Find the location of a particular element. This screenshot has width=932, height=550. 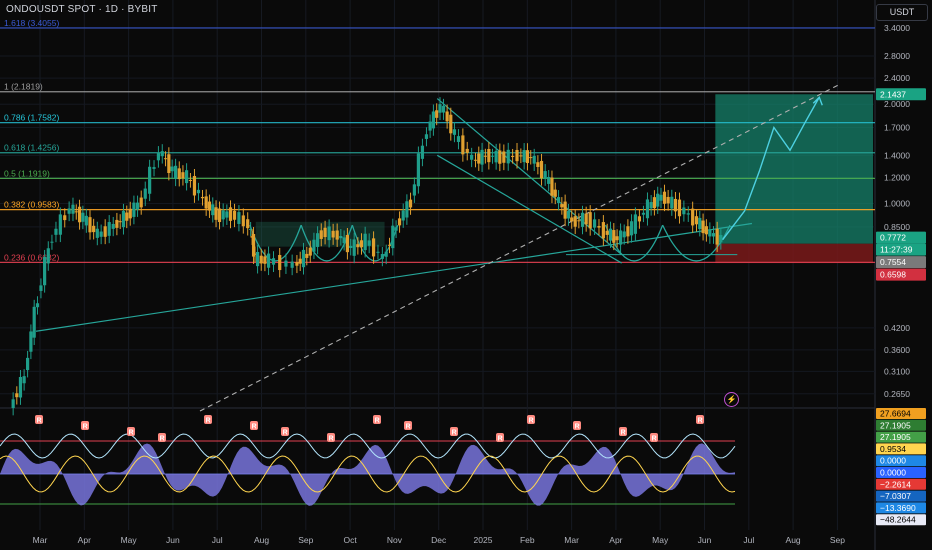

stop-loss-zone is located at coordinates (794, 253).